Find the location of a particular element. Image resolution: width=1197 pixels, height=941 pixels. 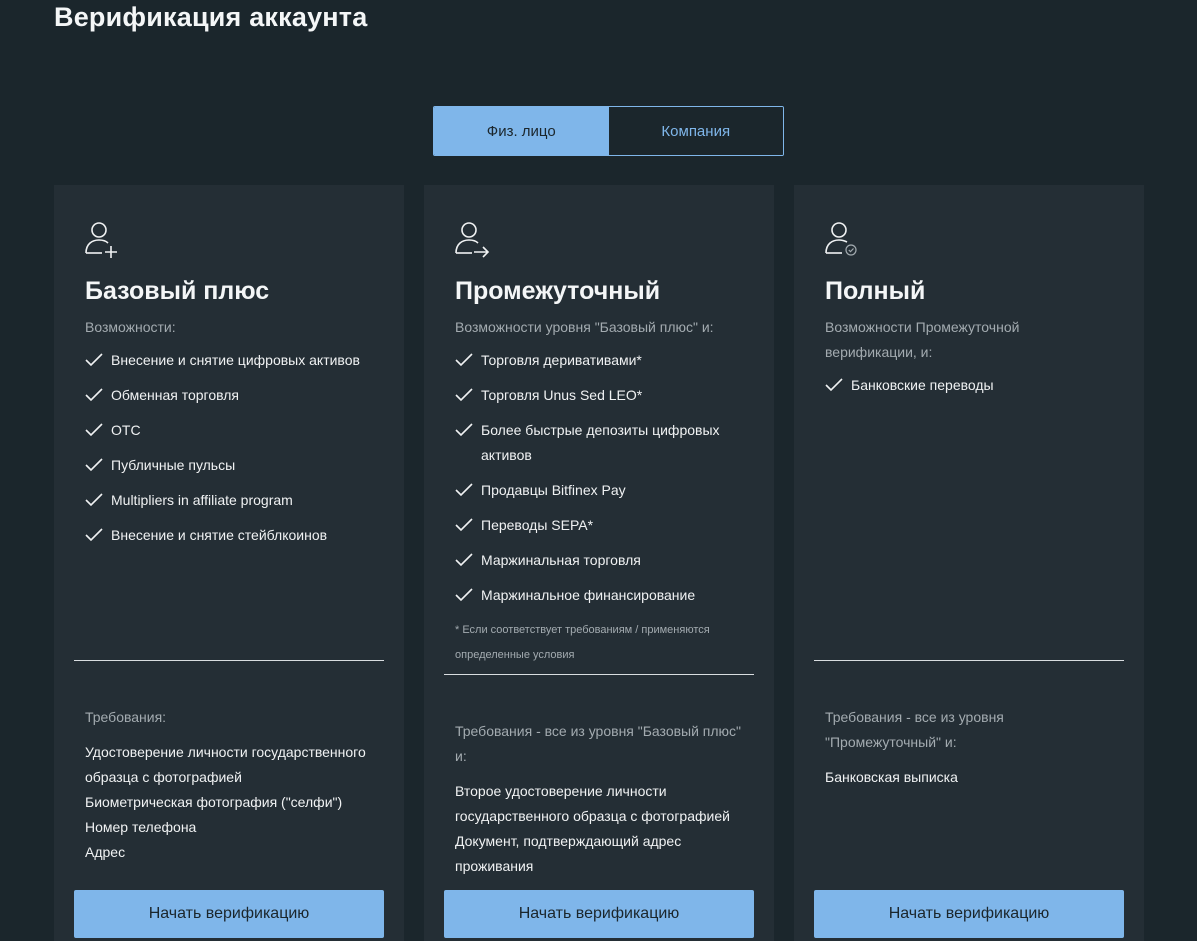

requirements-list: Банковская выписка is located at coordinates (975, 777).